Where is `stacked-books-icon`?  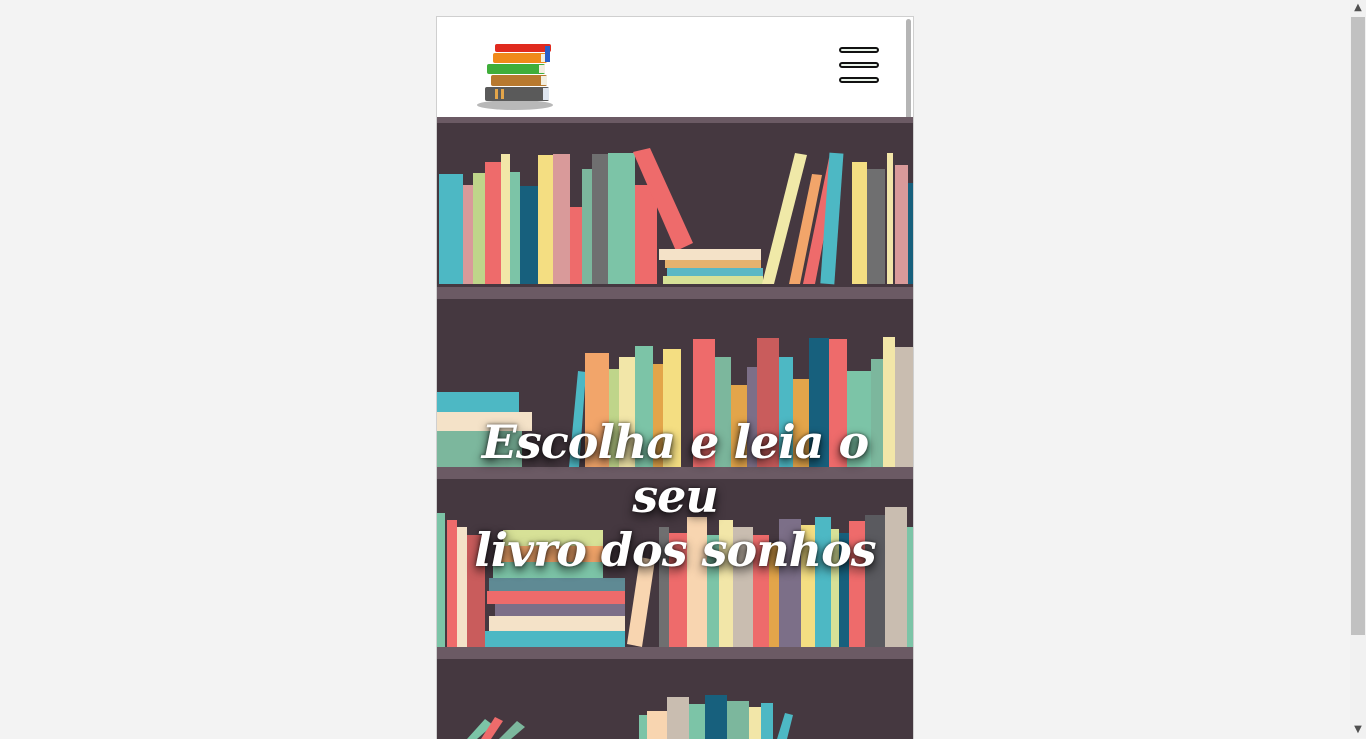 stacked-books-icon is located at coordinates (518, 75).